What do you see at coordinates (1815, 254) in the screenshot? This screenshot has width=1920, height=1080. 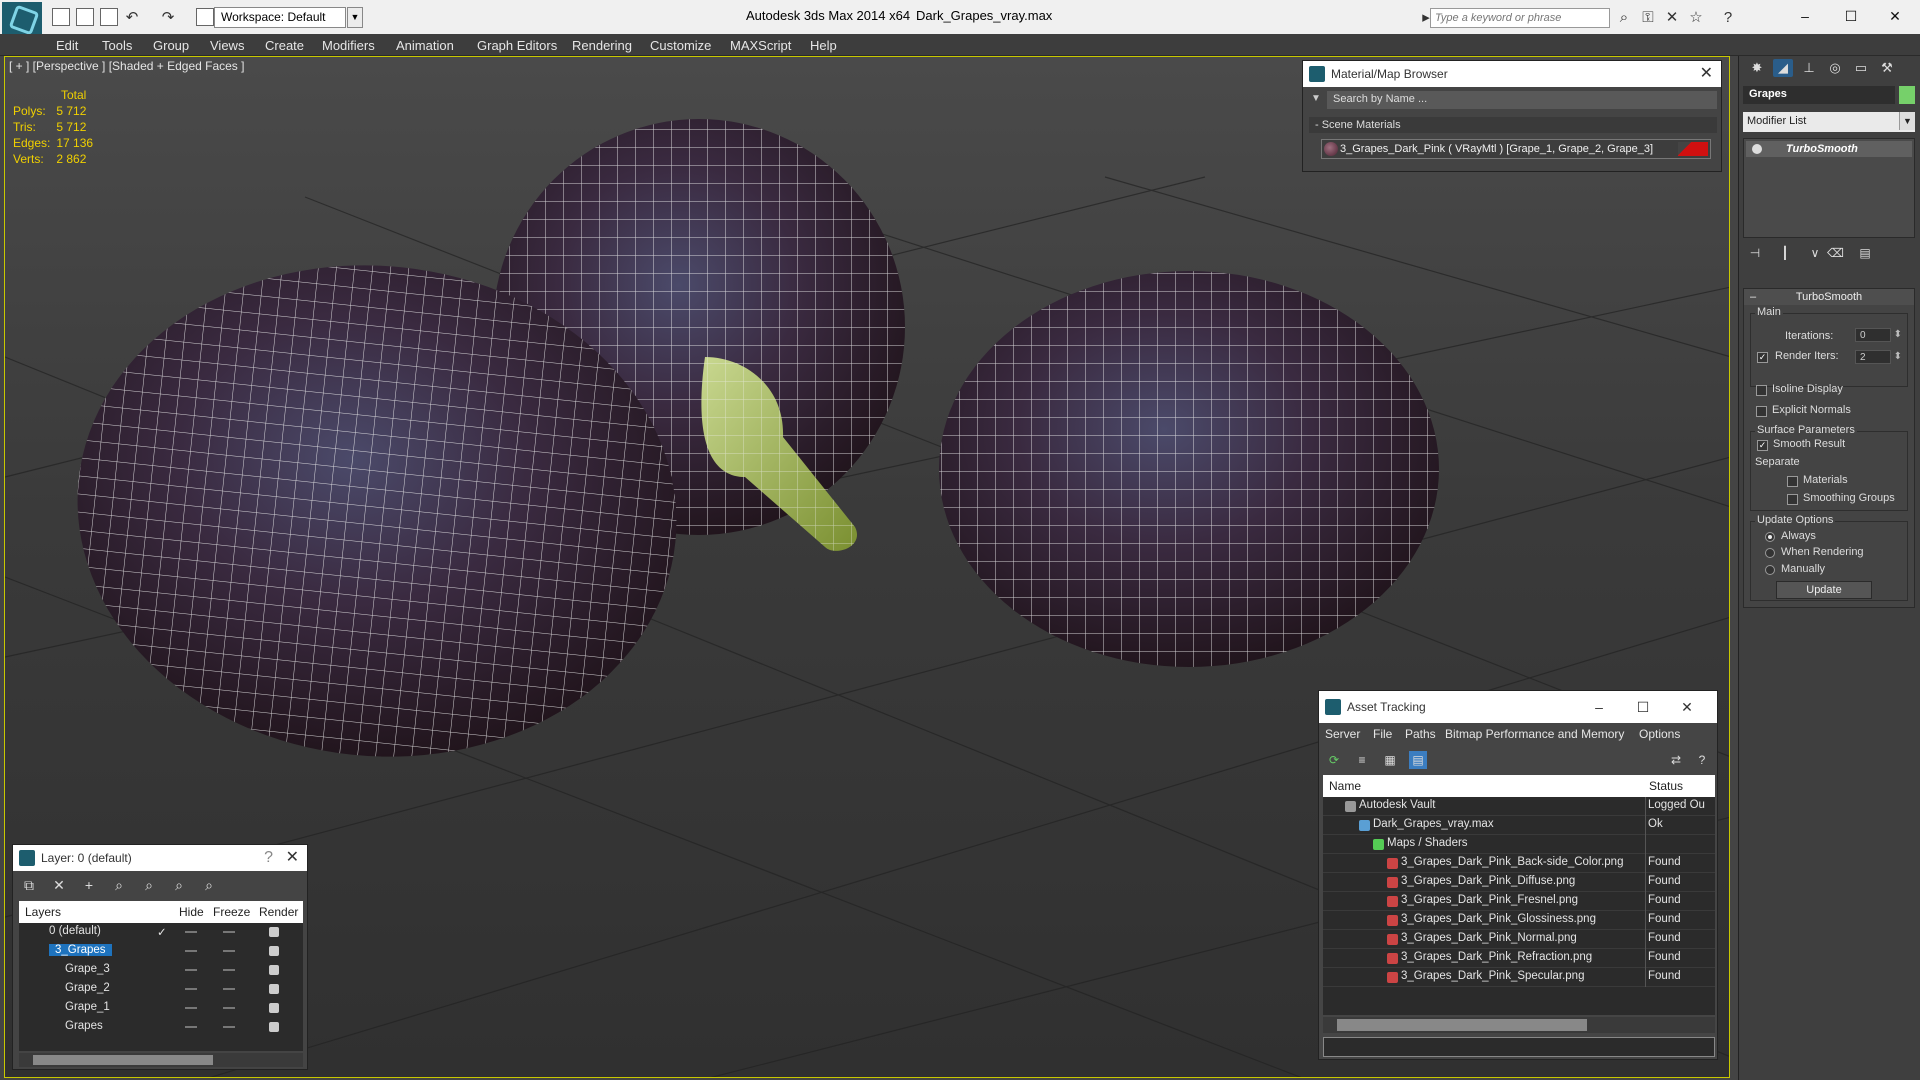 I see `make-unique-icon: ∨` at bounding box center [1815, 254].